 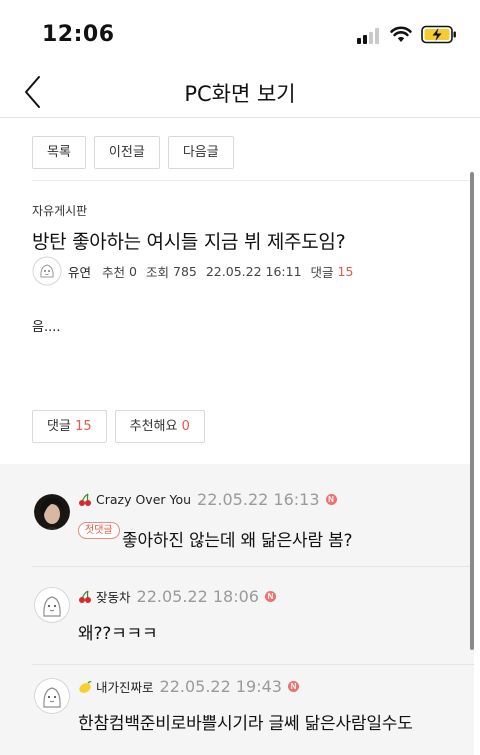 I want to click on comment-item: 잦동차 22.05.22 18:06 N 왜??ㅋㅋㅋ, so click(x=237, y=615).